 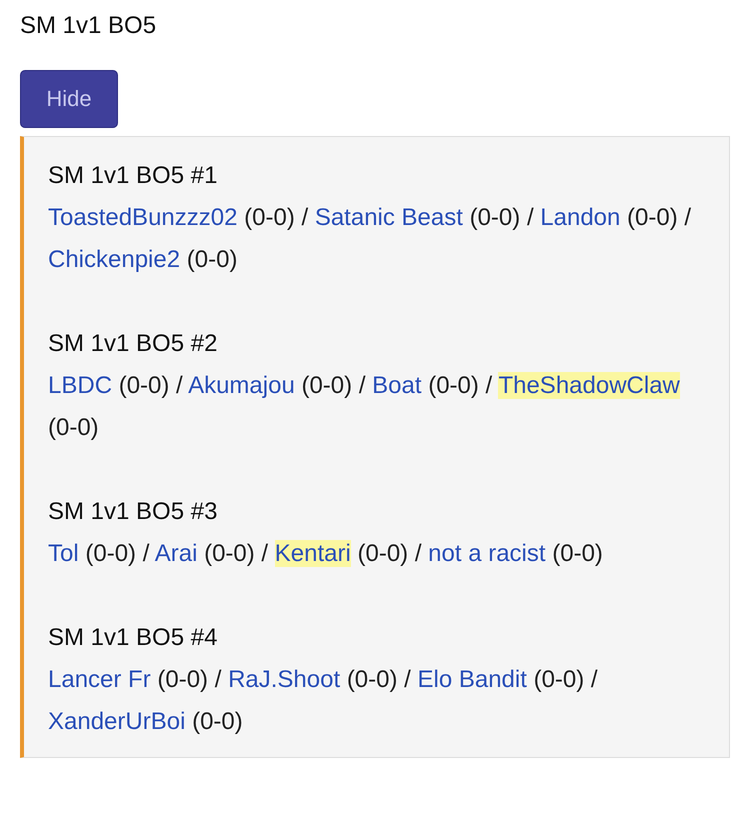 I want to click on player-link: Lancer Fr, so click(x=99, y=679).